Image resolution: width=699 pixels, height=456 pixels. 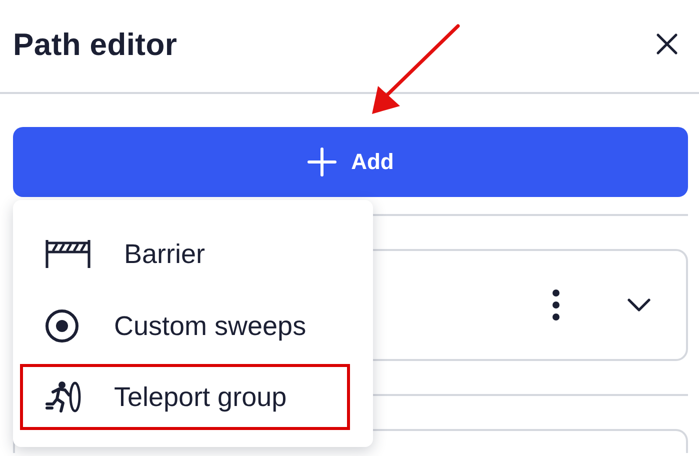 What do you see at coordinates (193, 326) in the screenshot?
I see `menu-item: Custom sweeps` at bounding box center [193, 326].